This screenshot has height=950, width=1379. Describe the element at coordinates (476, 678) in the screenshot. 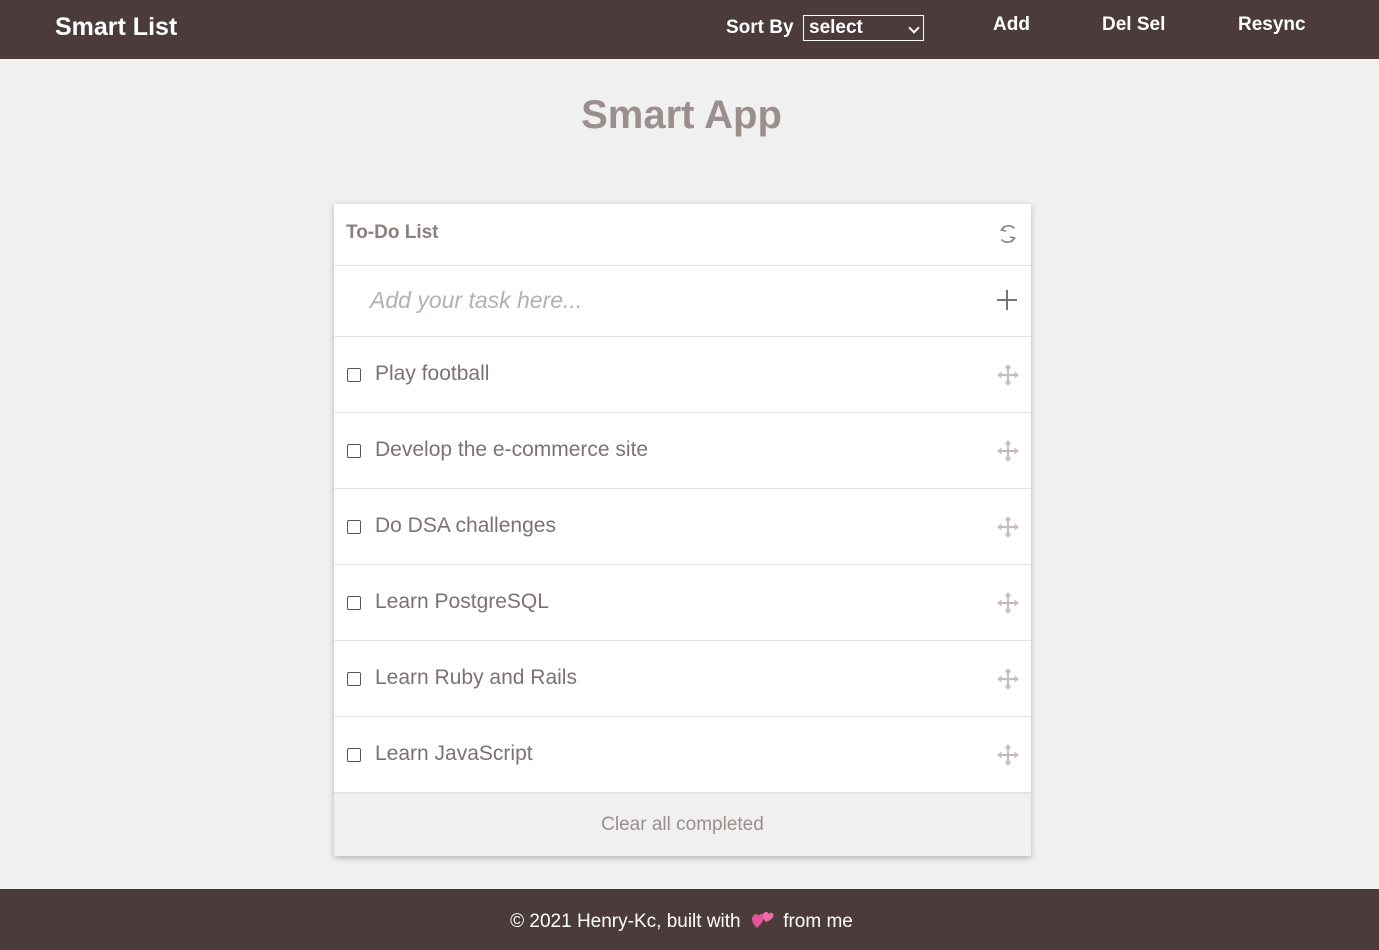

I see `task-text: Learn Ruby and Rails` at that location.